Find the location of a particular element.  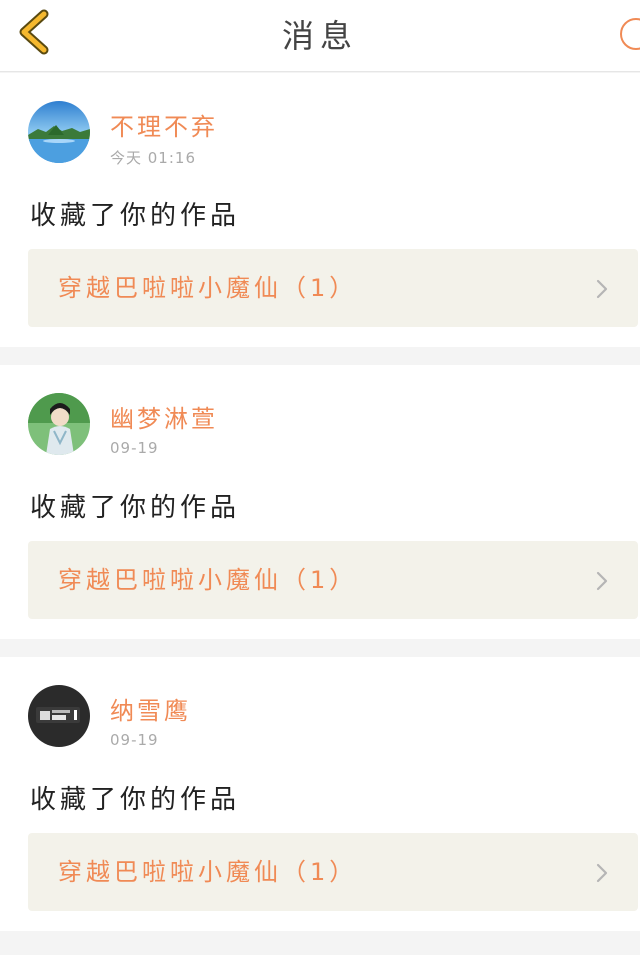

username: 纳雪鹰 is located at coordinates (150, 708).